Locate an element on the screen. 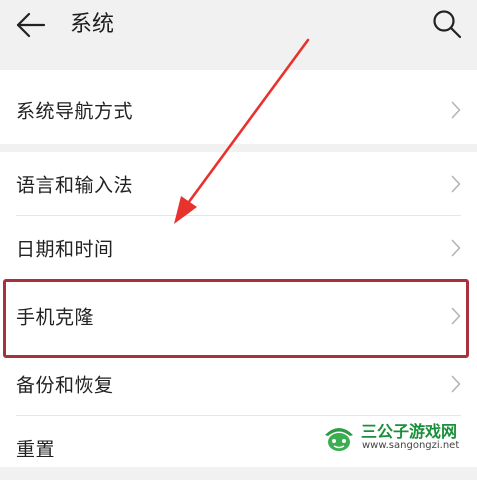 Image resolution: width=477 pixels, height=480 pixels. back-arrow-icon is located at coordinates (30, 25).